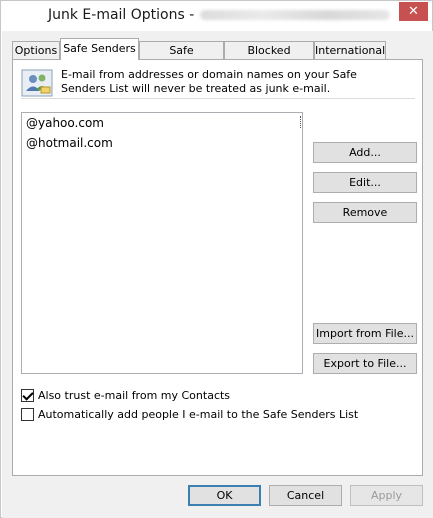 This screenshot has height=518, width=433. What do you see at coordinates (269, 57) in the screenshot?
I see `tab-blocked-senders: Blocked Senders` at bounding box center [269, 57].